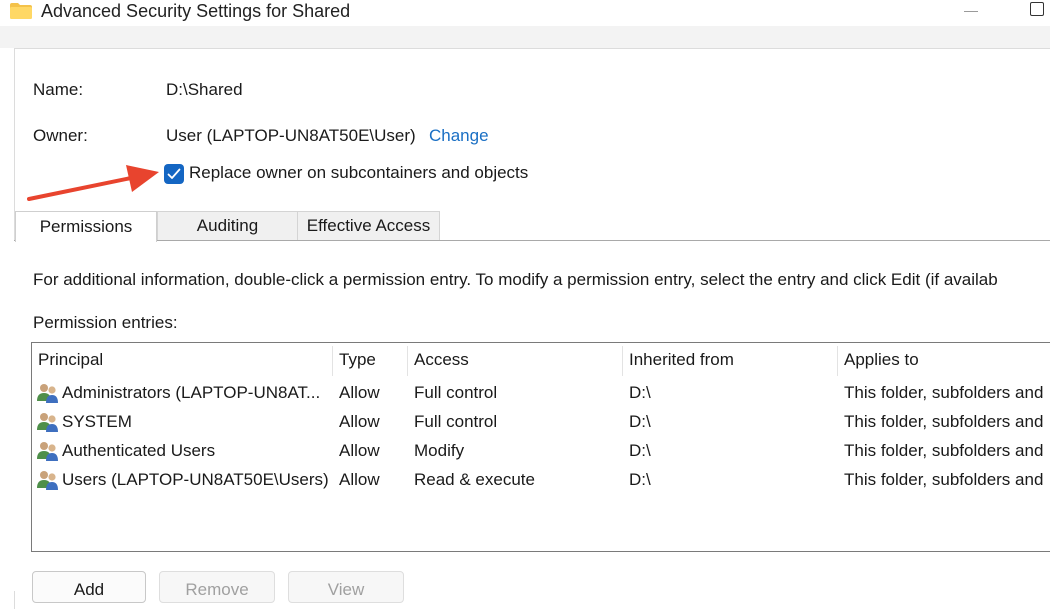 This screenshot has height=609, width=1050. What do you see at coordinates (346, 587) in the screenshot?
I see `view-button: View` at bounding box center [346, 587].